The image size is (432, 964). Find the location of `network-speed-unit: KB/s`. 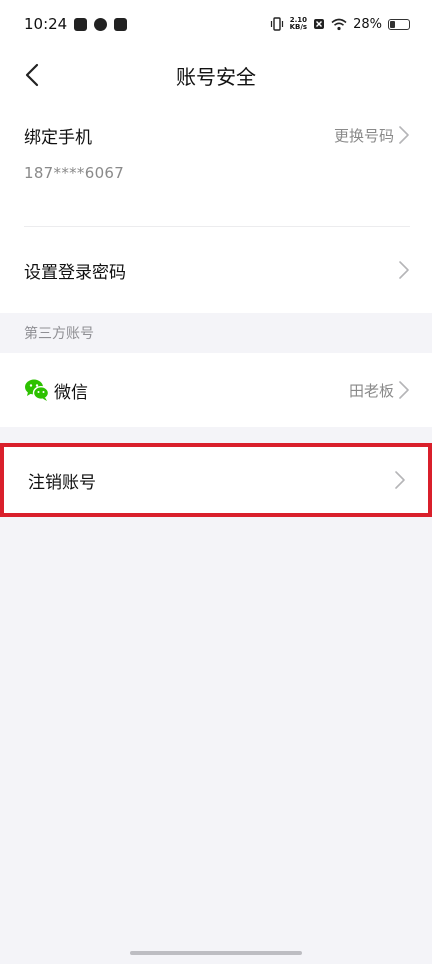

network-speed-unit: KB/s is located at coordinates (298, 27).